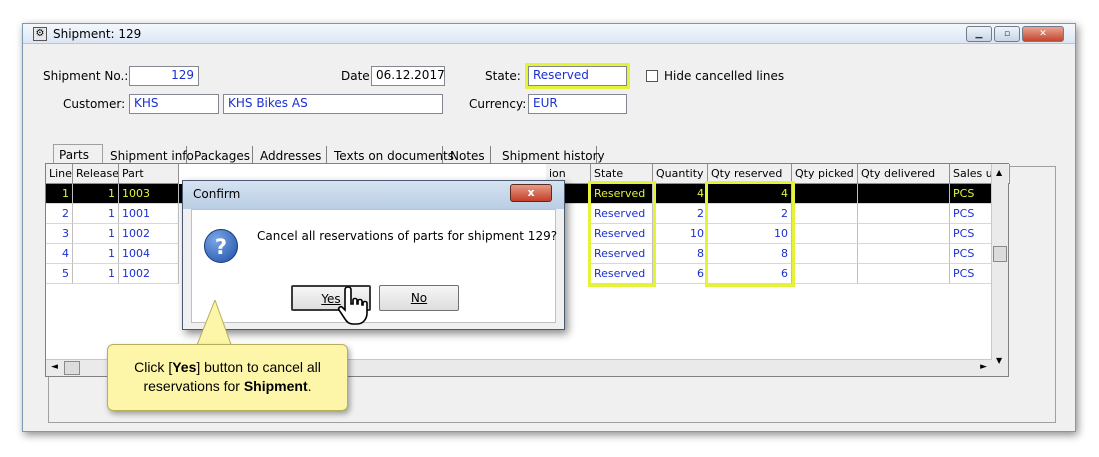 This screenshot has height=457, width=1099. I want to click on cell-quantity: 10, so click(680, 234).